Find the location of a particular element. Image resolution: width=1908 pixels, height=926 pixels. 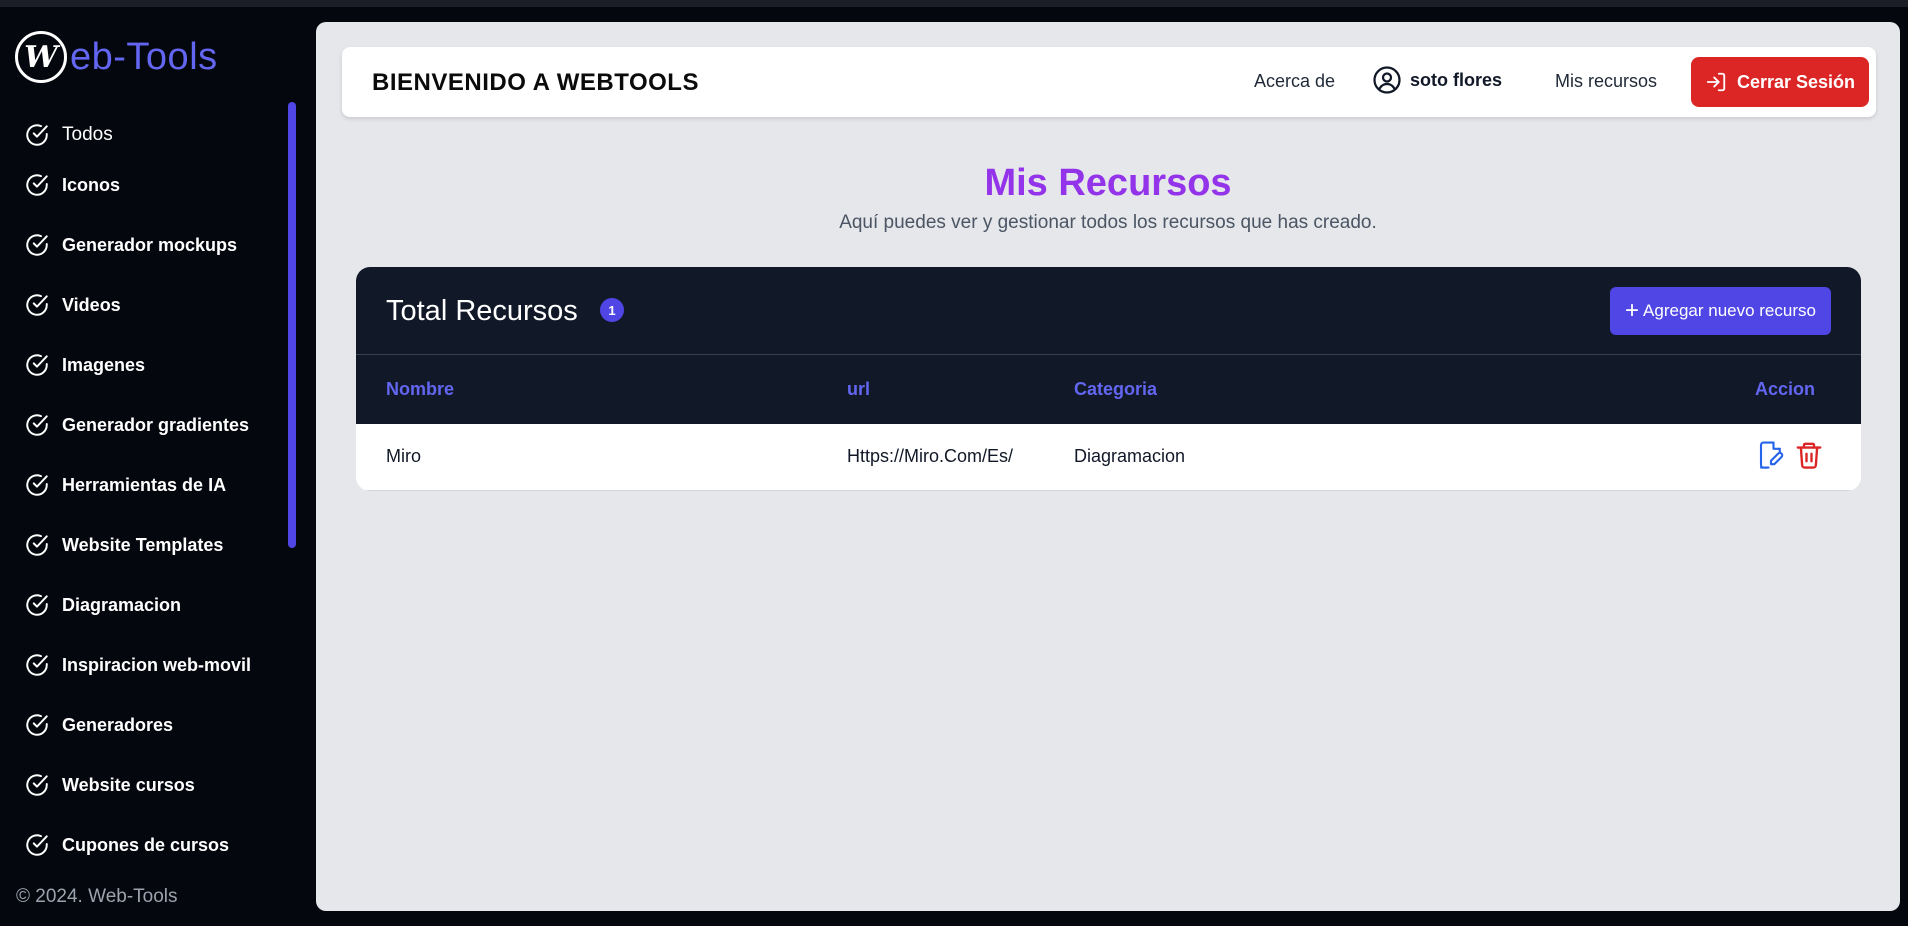

resources-card-header: Total Recursos 1 + Agregar nuevo recurso is located at coordinates (1108, 311).